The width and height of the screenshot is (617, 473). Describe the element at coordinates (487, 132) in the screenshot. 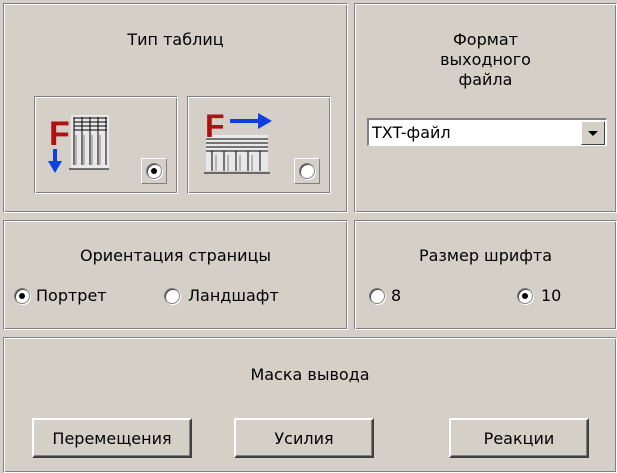

I see `output-format-select: TXT-файл` at that location.